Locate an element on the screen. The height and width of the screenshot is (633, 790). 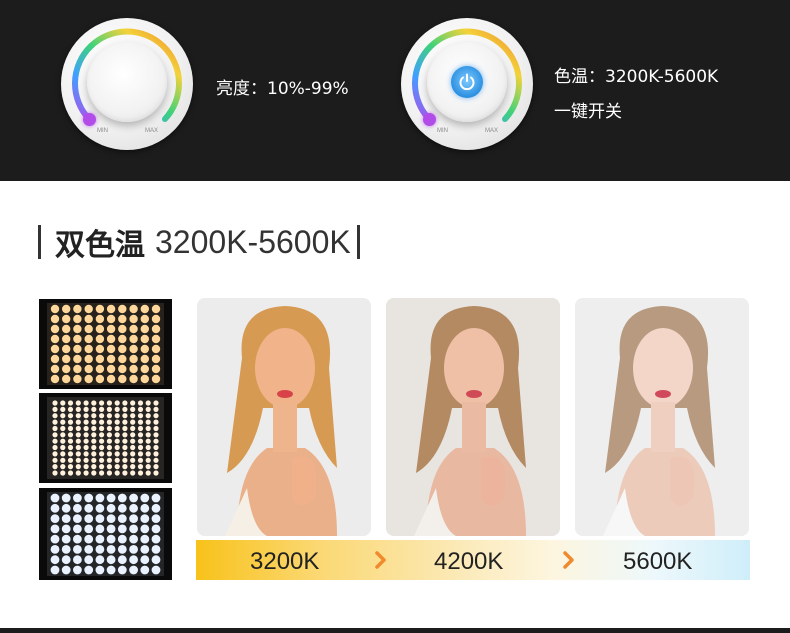
led-panel-warm is located at coordinates (105, 344).